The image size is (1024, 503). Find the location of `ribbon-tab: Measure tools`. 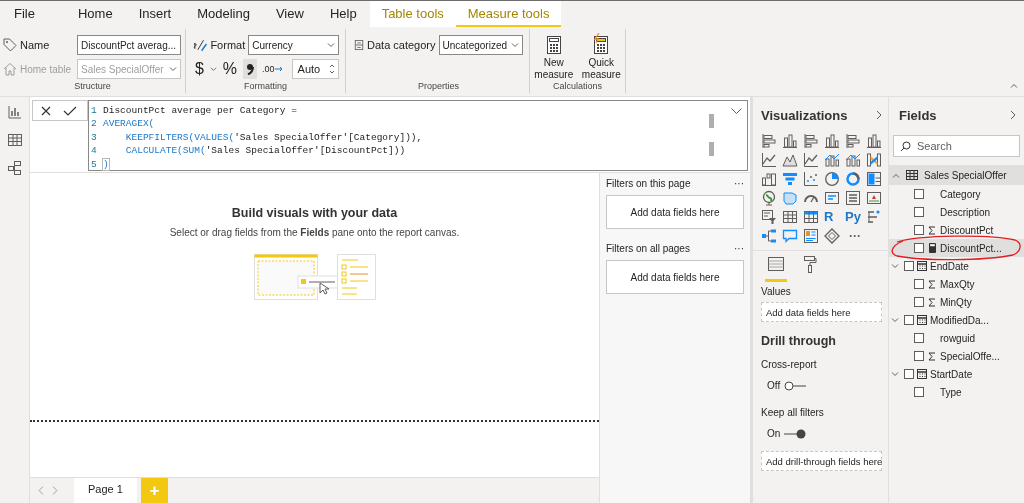

ribbon-tab: Measure tools is located at coordinates (508, 14).